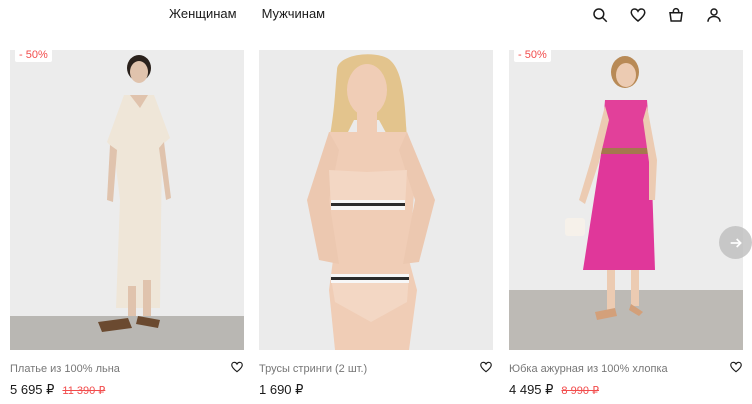  I want to click on current-price: 5 695 ₽, so click(32, 389).